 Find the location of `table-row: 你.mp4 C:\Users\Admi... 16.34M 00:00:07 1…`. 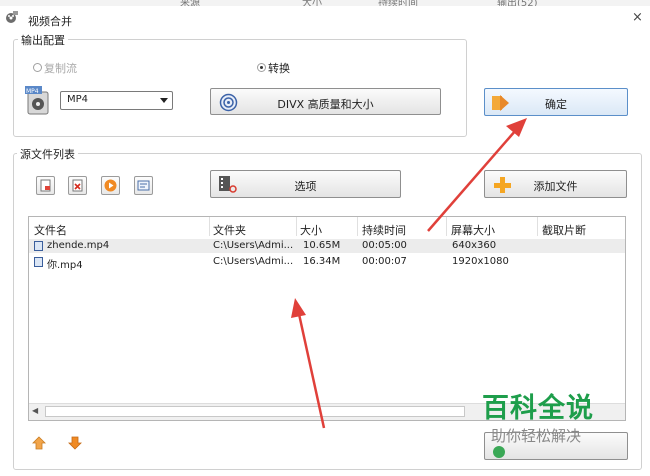

table-row: 你.mp4 C:\Users\Admi... 16.34M 00:00:07 1… is located at coordinates (327, 263).